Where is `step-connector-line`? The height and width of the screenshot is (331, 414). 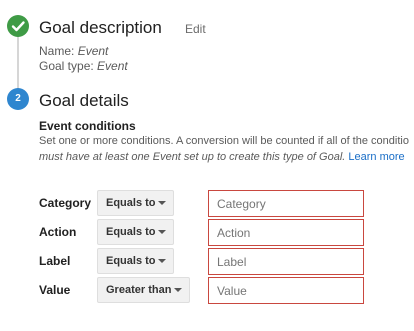
step-connector-line is located at coordinates (18, 62).